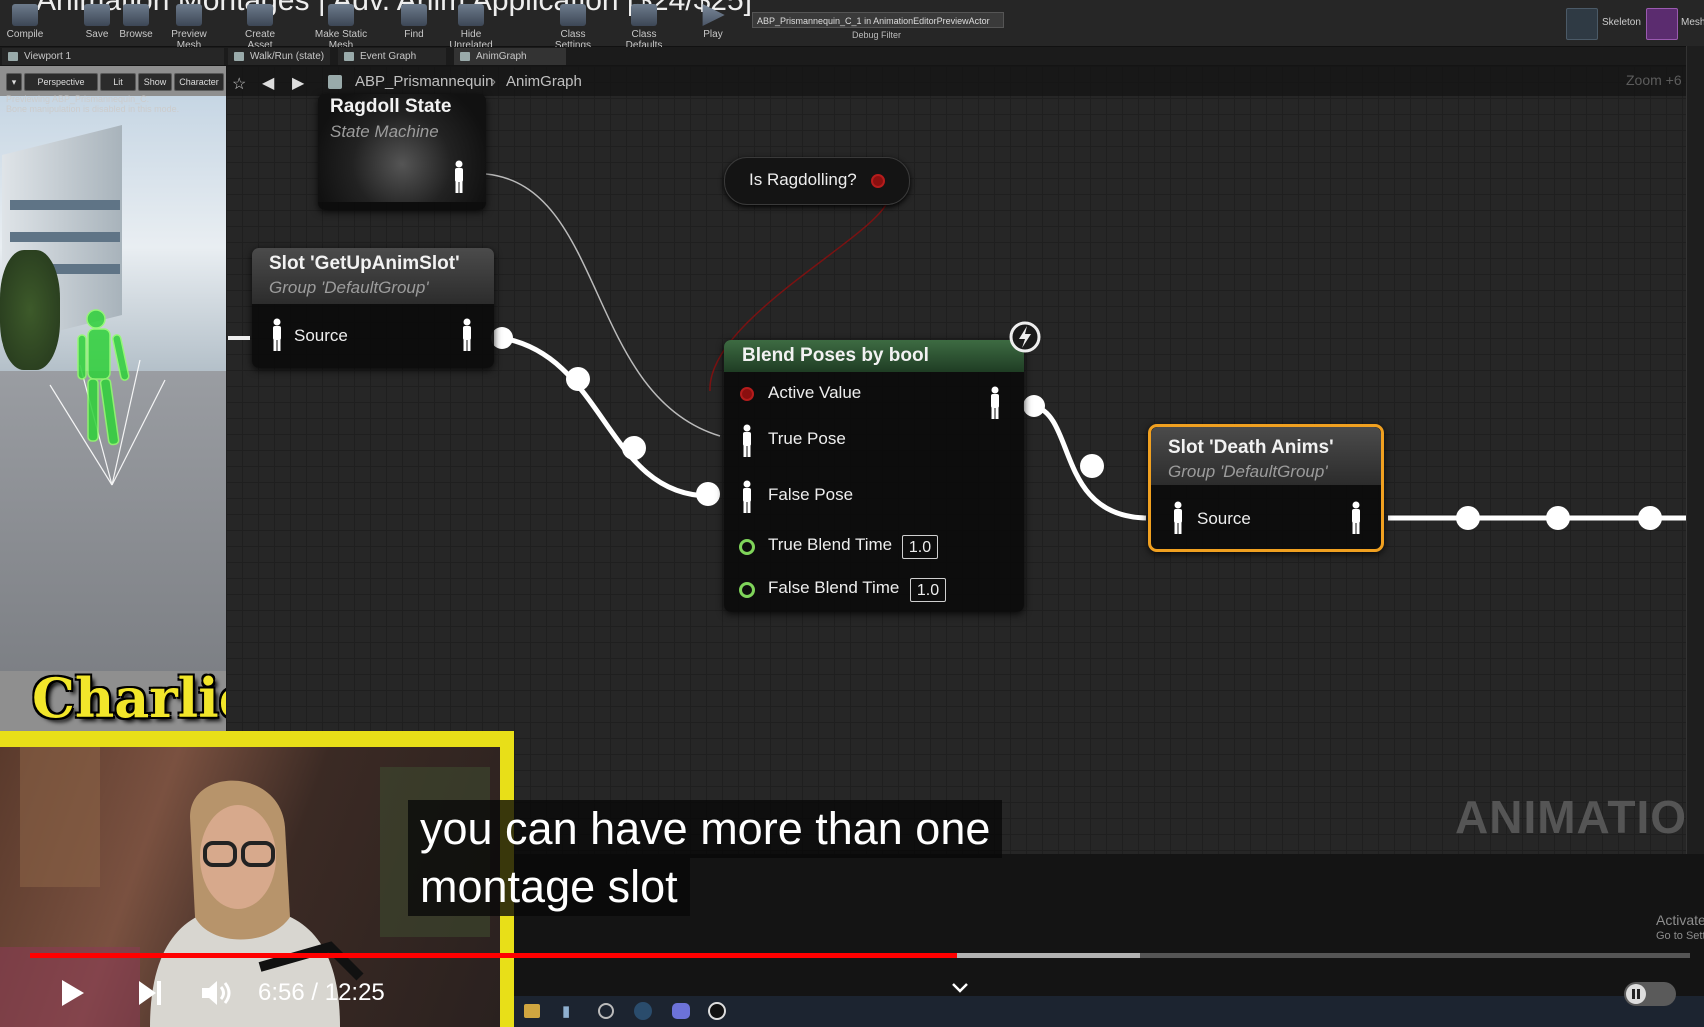  I want to click on class-defaults-button: Class Defaults, so click(644, 26).